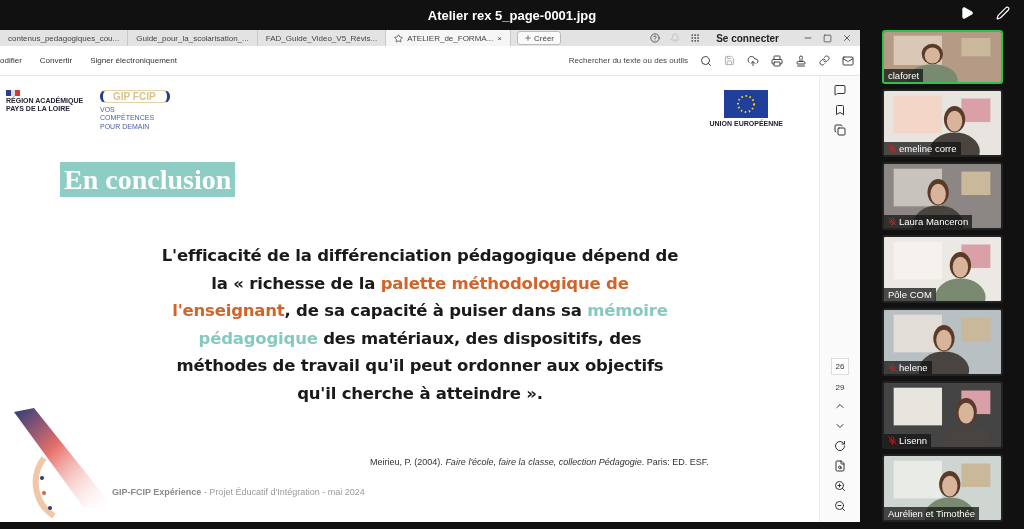 This screenshot has height=529, width=1024. I want to click on citation: Meirieu, P. (2004). Faire l'école, faire la classe, collection Pédagogie. Paris: ED. ESF., so click(540, 462).